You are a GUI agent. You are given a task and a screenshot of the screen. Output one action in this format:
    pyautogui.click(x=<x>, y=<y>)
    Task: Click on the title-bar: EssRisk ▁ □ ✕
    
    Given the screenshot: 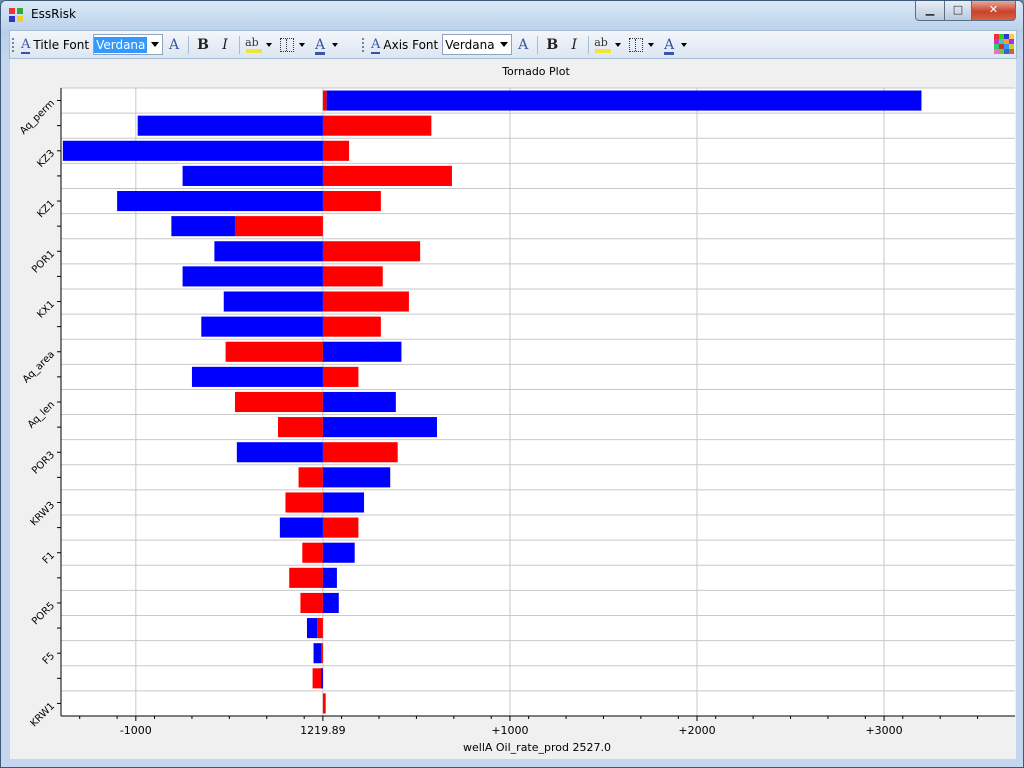 What is the action you would take?
    pyautogui.click(x=512, y=15)
    